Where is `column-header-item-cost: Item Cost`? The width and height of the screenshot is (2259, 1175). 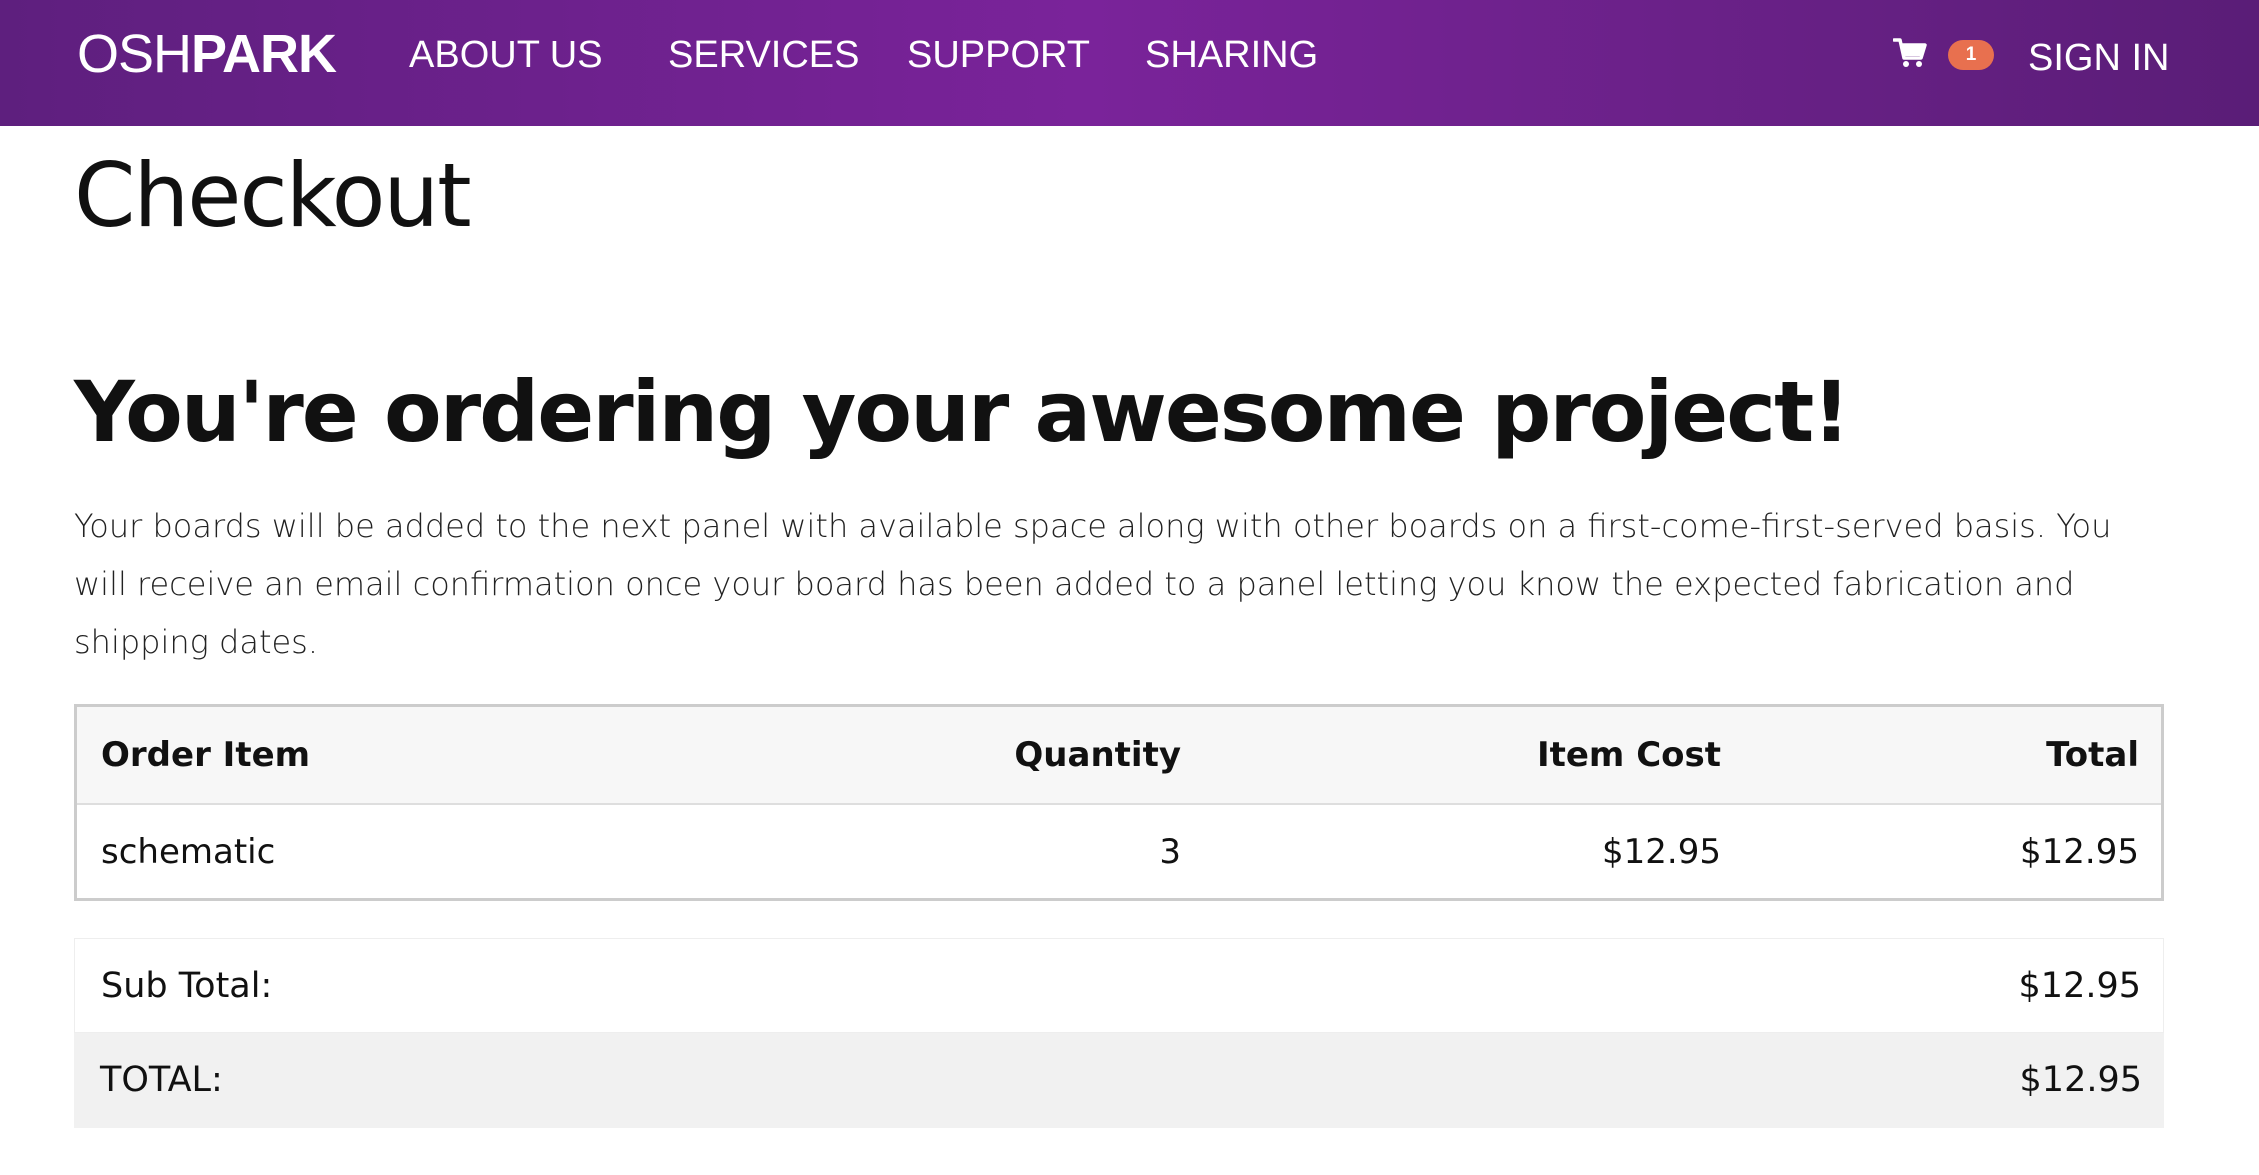 column-header-item-cost: Item Cost is located at coordinates (1628, 755).